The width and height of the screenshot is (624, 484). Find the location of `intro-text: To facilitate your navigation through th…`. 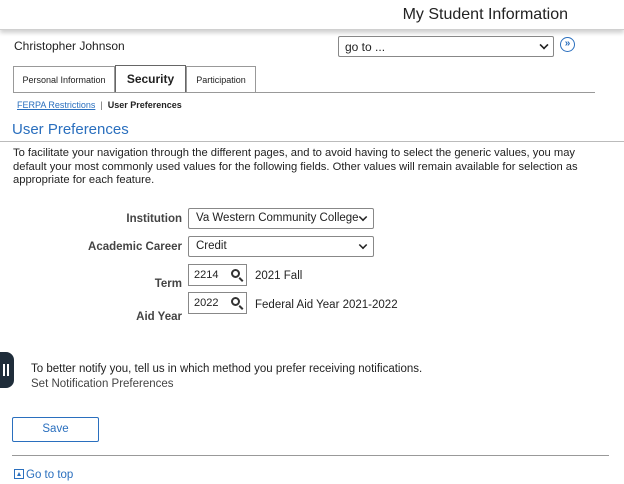

intro-text: To facilitate your navigation through th… is located at coordinates (295, 167).